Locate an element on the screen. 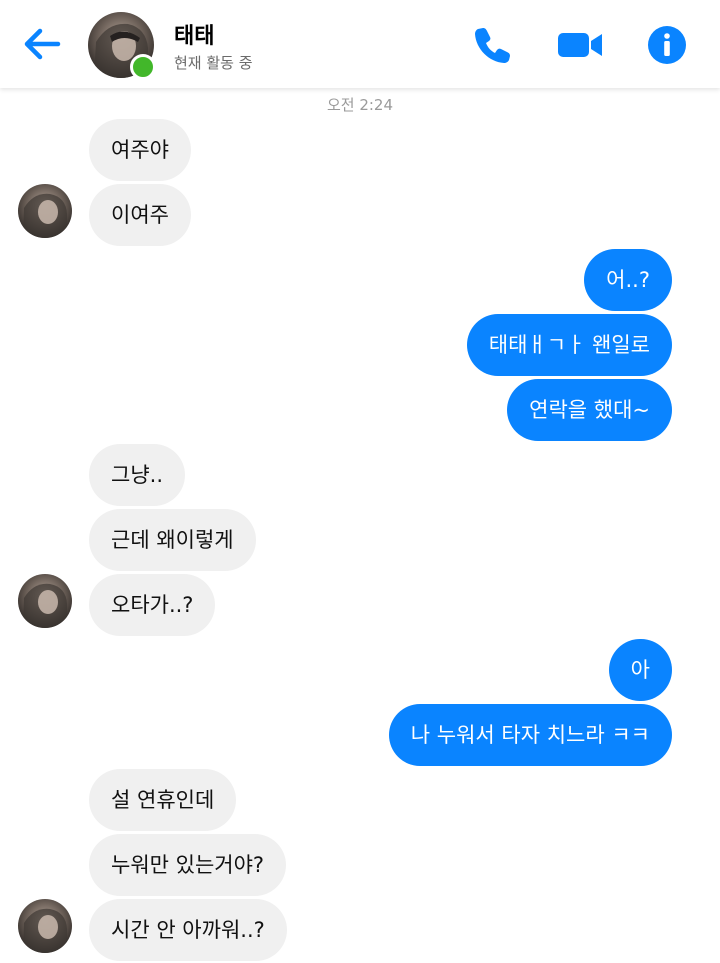  contact-name: 태태 is located at coordinates (194, 34).